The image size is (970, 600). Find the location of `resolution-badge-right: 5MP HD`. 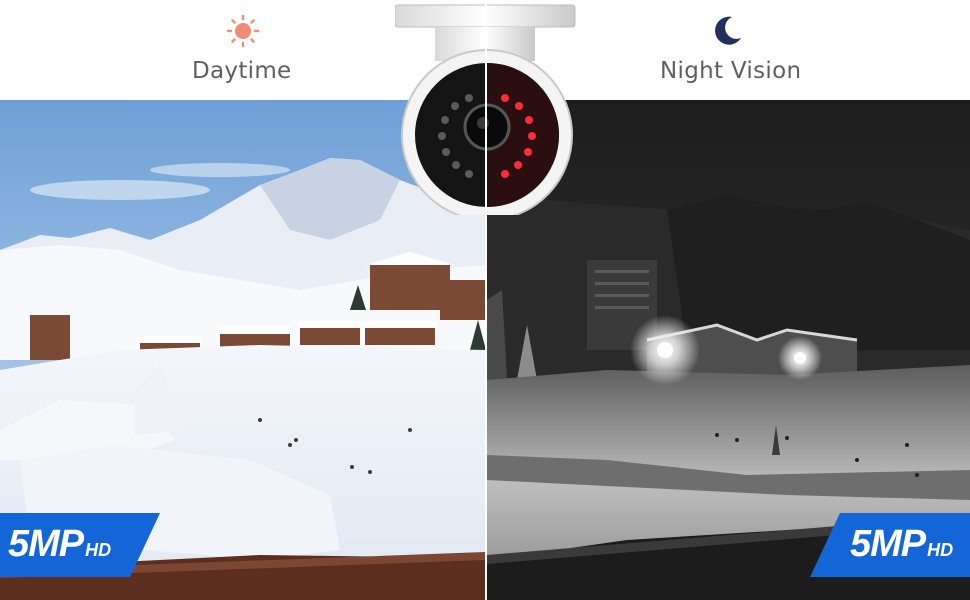

resolution-badge-right: 5MP HD is located at coordinates (890, 545).